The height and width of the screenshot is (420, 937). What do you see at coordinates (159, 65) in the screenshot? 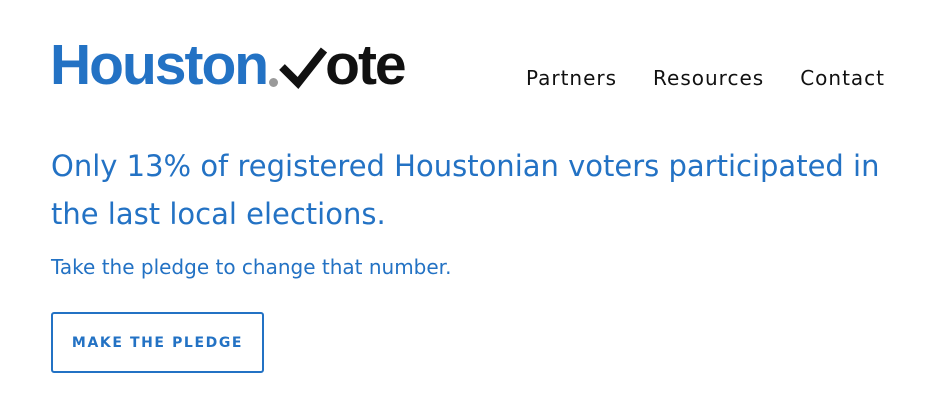
I see `logo-houston-text: Houston` at bounding box center [159, 65].